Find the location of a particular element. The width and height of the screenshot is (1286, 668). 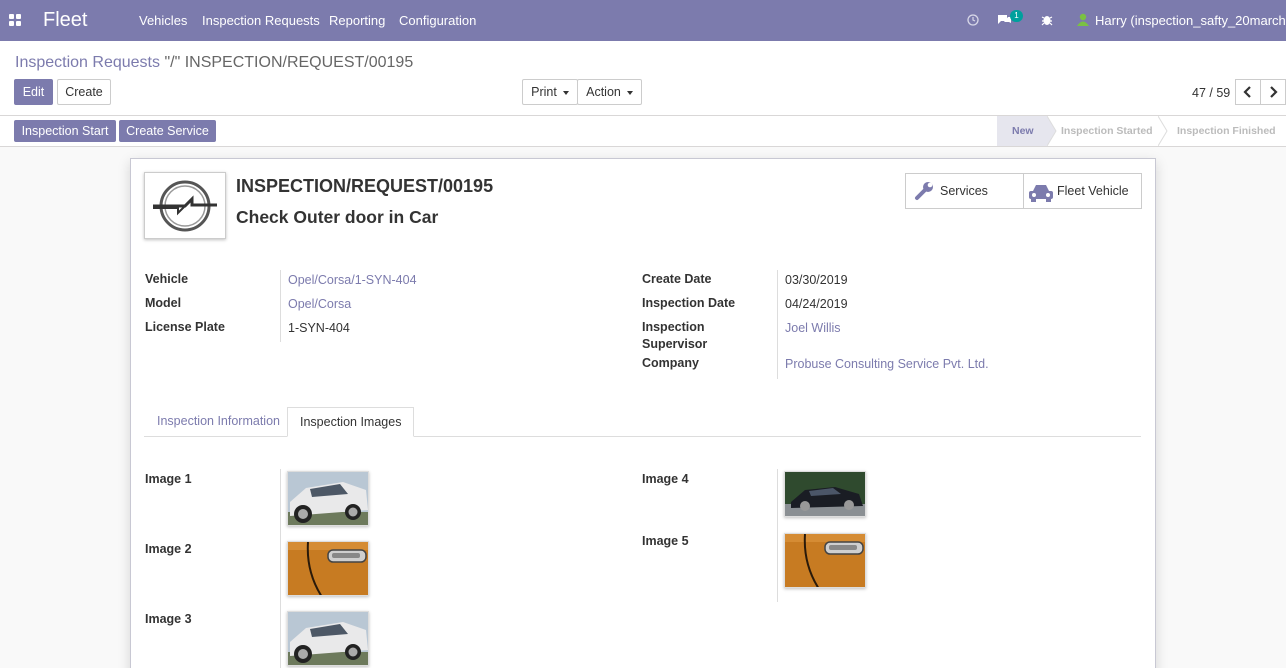

record-name: INSPECTION/REQUEST/00195 is located at coordinates (365, 186).